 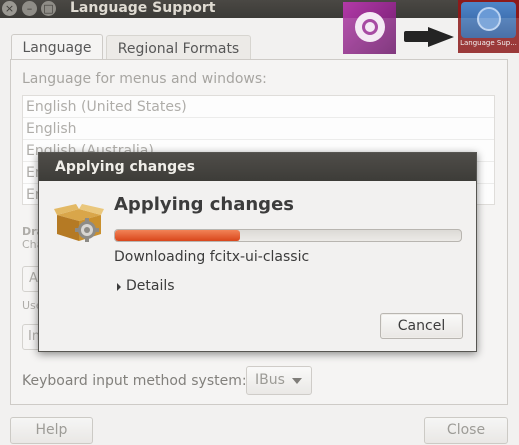 What do you see at coordinates (48, 8) in the screenshot?
I see `window-maximize-icon: □` at bounding box center [48, 8].